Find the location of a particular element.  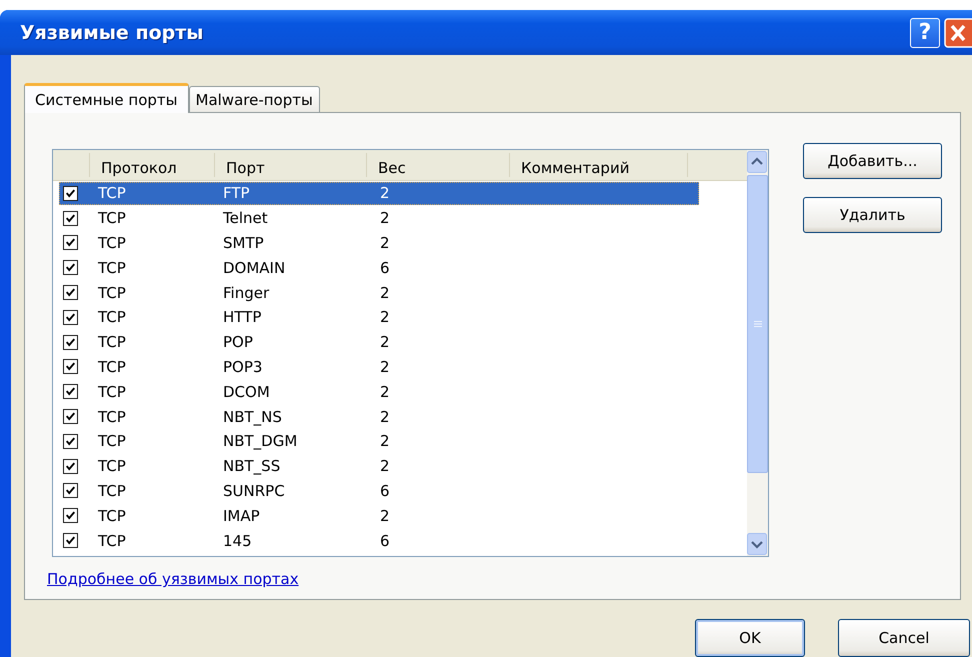

table-row: TCP NBT_DGM 2 is located at coordinates (379, 441).